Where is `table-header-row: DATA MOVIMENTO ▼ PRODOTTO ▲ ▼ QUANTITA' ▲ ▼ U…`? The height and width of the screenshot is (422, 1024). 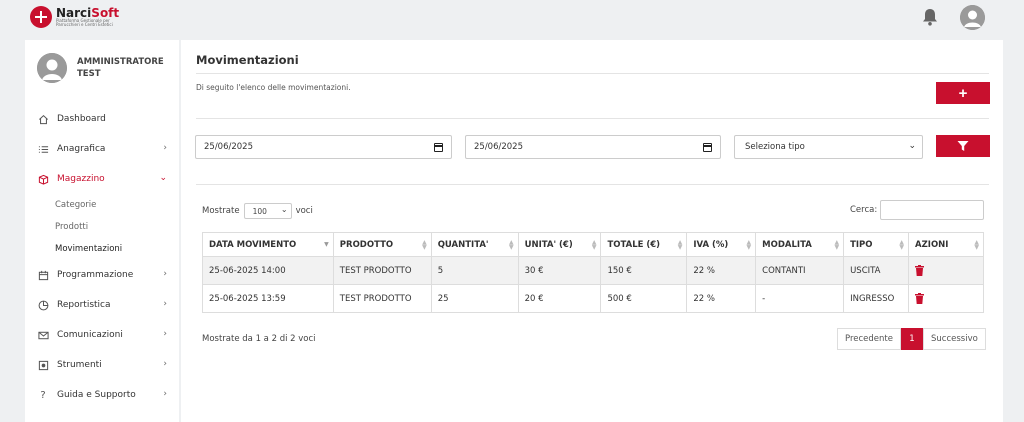 table-header-row: DATA MOVIMENTO ▼ PRODOTTO ▲ ▼ QUANTITA' ▲ ▼ U… is located at coordinates (593, 244).